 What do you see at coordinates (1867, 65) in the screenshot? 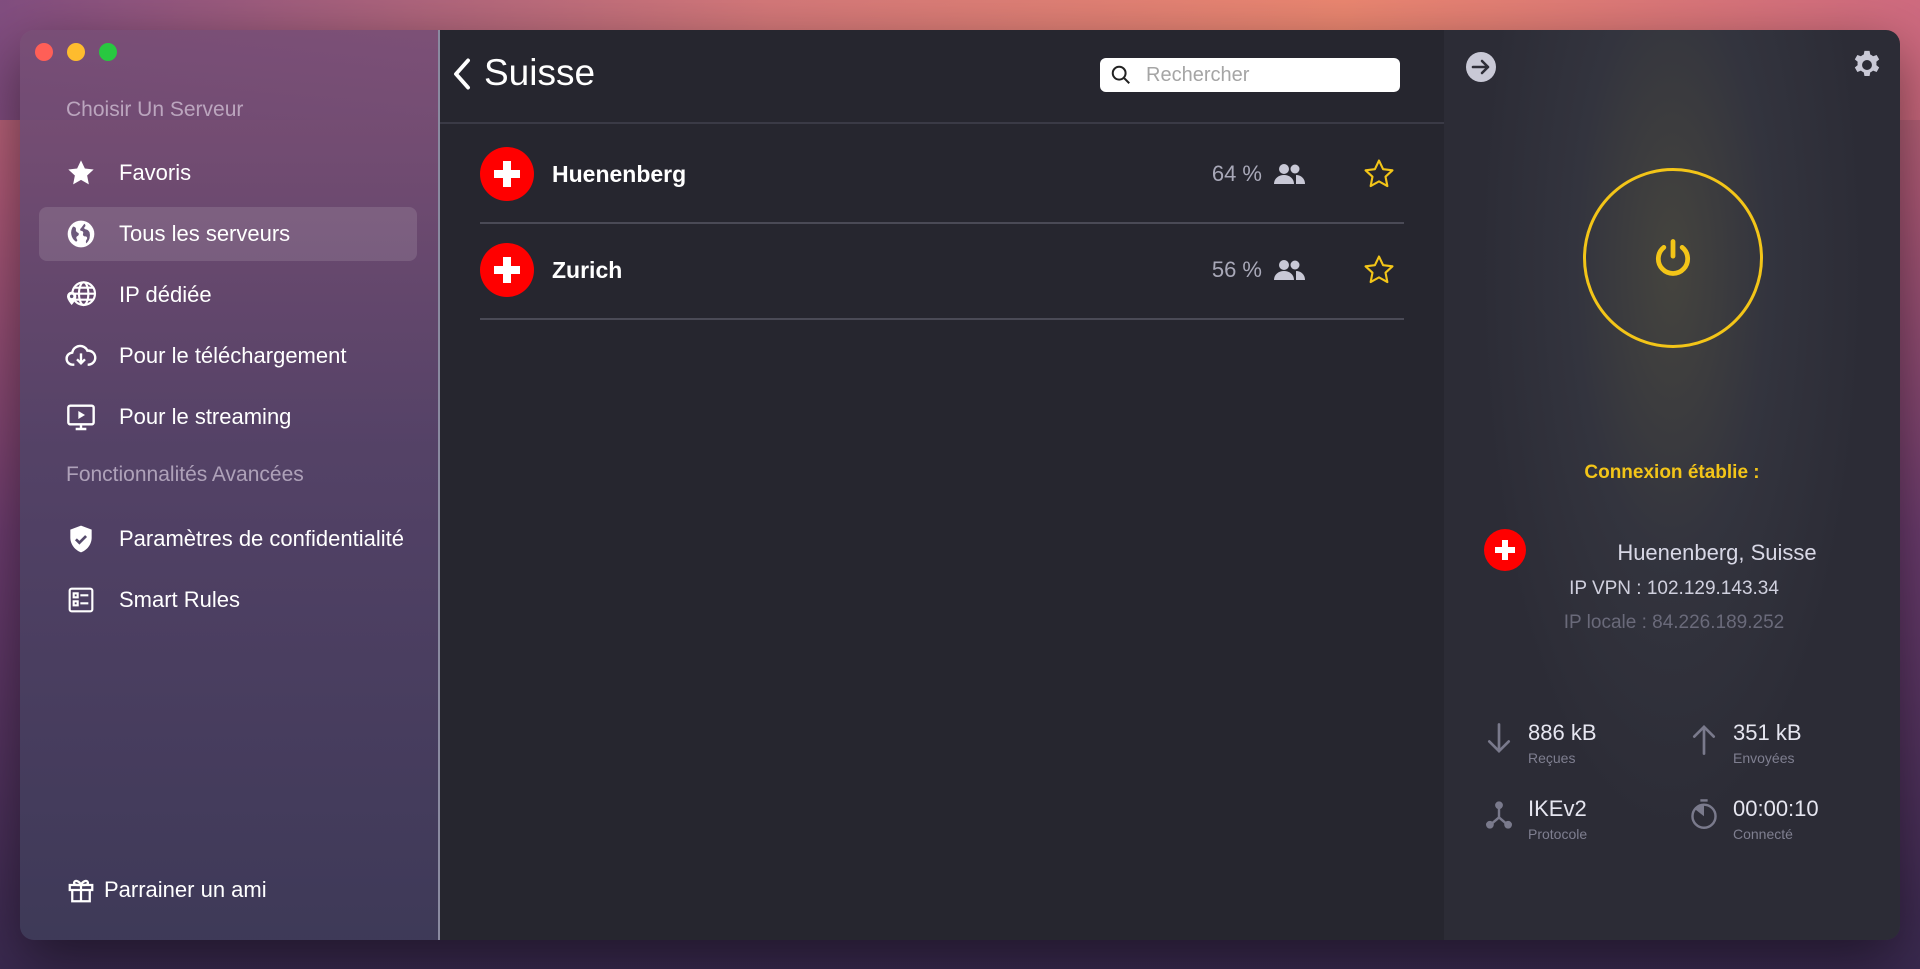
I see `gear-icon` at bounding box center [1867, 65].